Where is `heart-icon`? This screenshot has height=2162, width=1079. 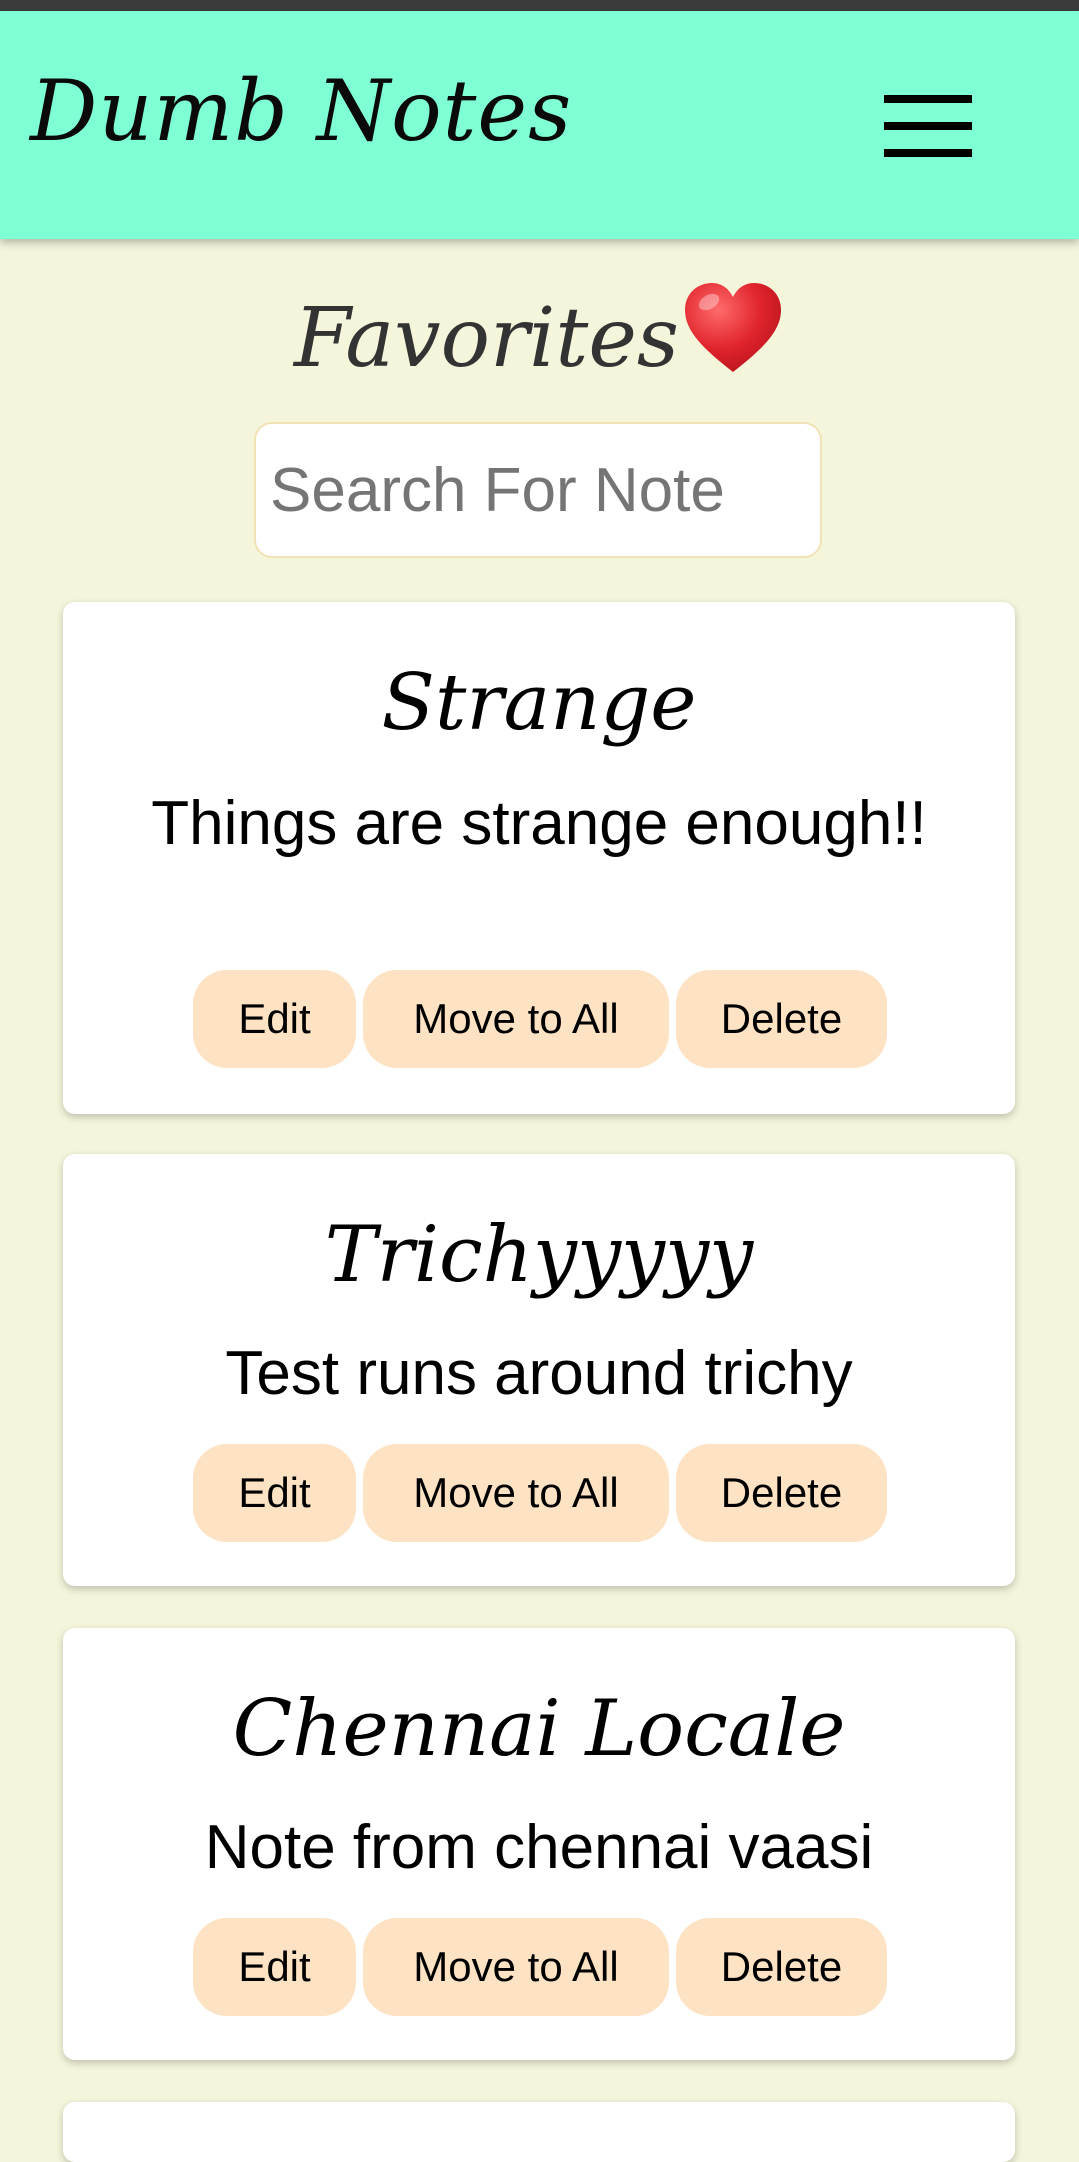
heart-icon is located at coordinates (733, 328).